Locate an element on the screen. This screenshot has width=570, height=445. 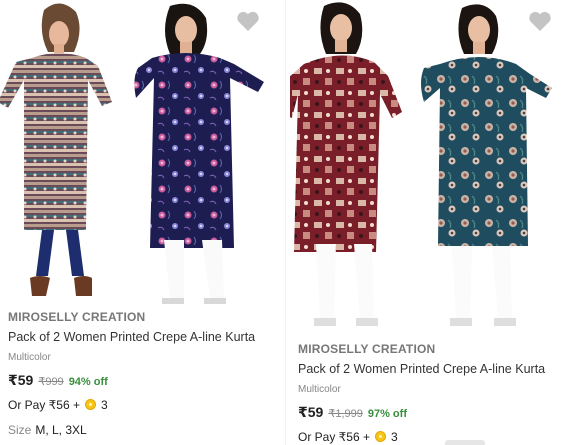
price-row: ₹59 ₹999 94% off is located at coordinates (141, 380).